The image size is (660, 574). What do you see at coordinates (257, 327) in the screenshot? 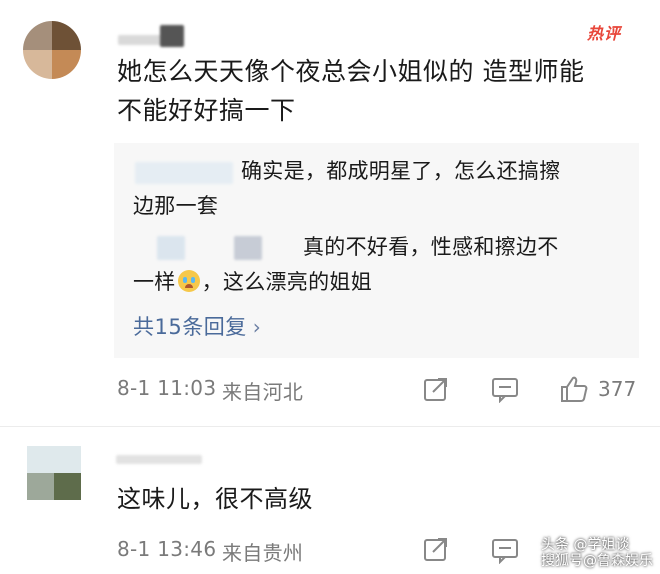
I see `chevron-right-icon: ›` at bounding box center [257, 327].